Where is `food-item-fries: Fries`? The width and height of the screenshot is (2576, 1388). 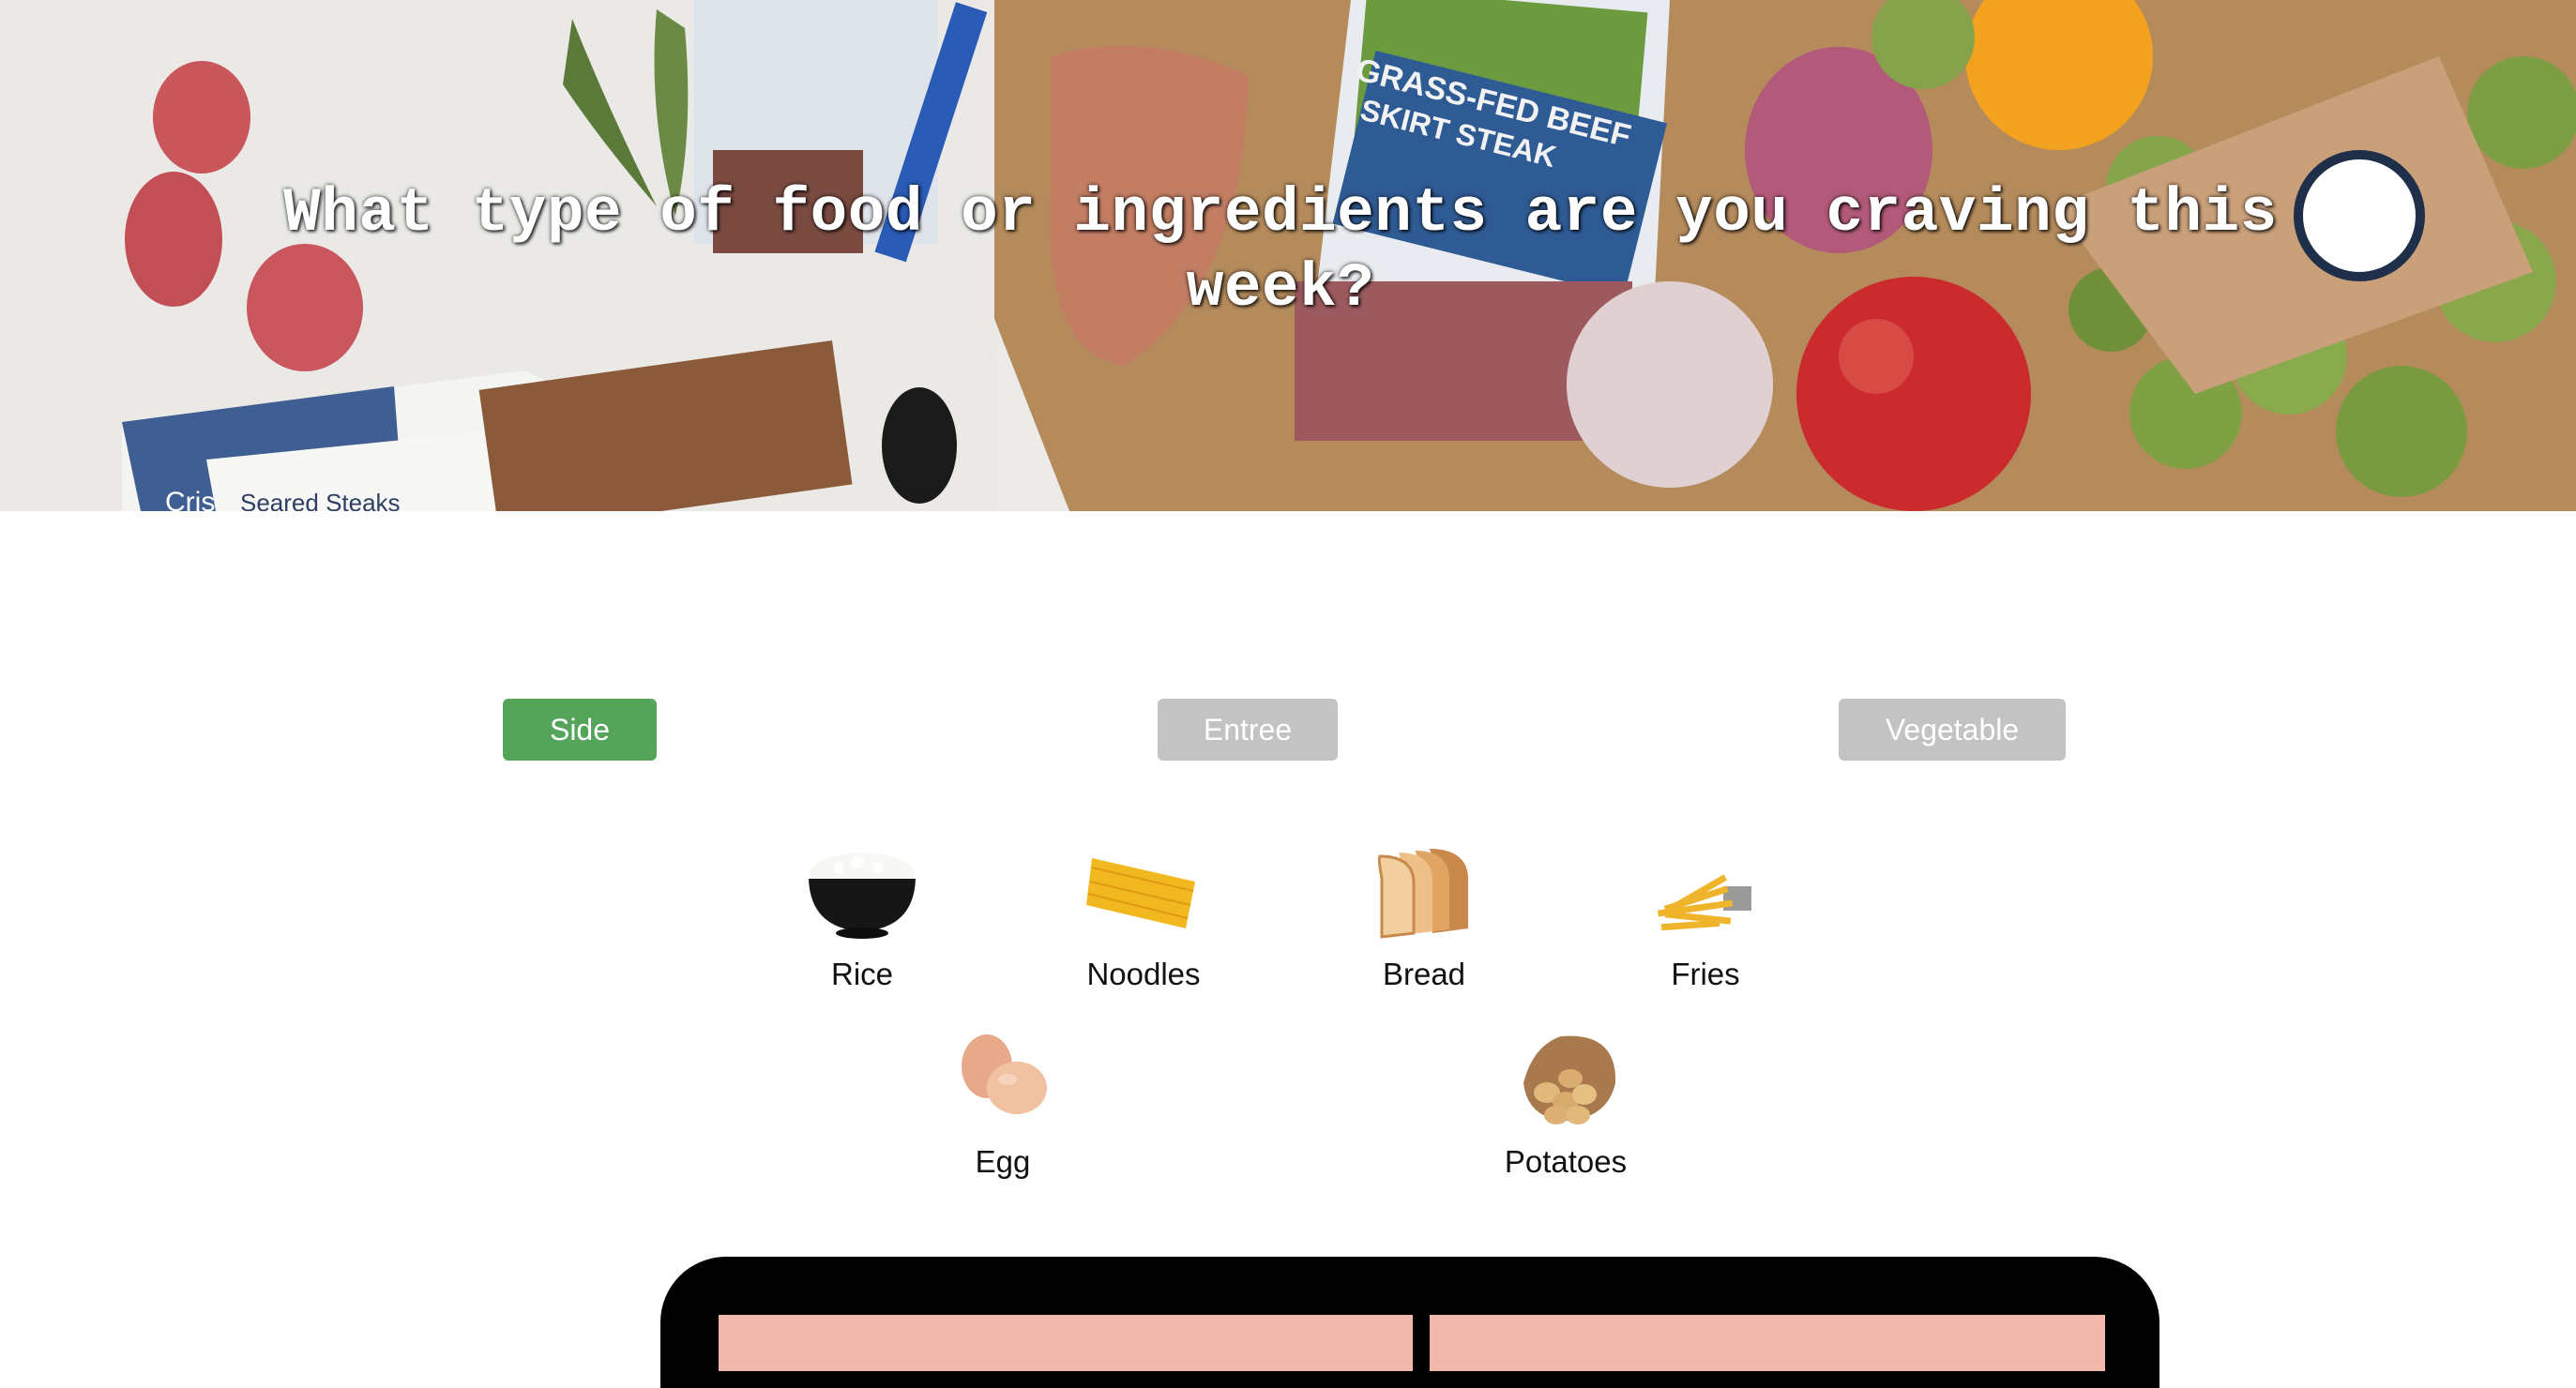
food-item-fries: Fries is located at coordinates (1705, 928).